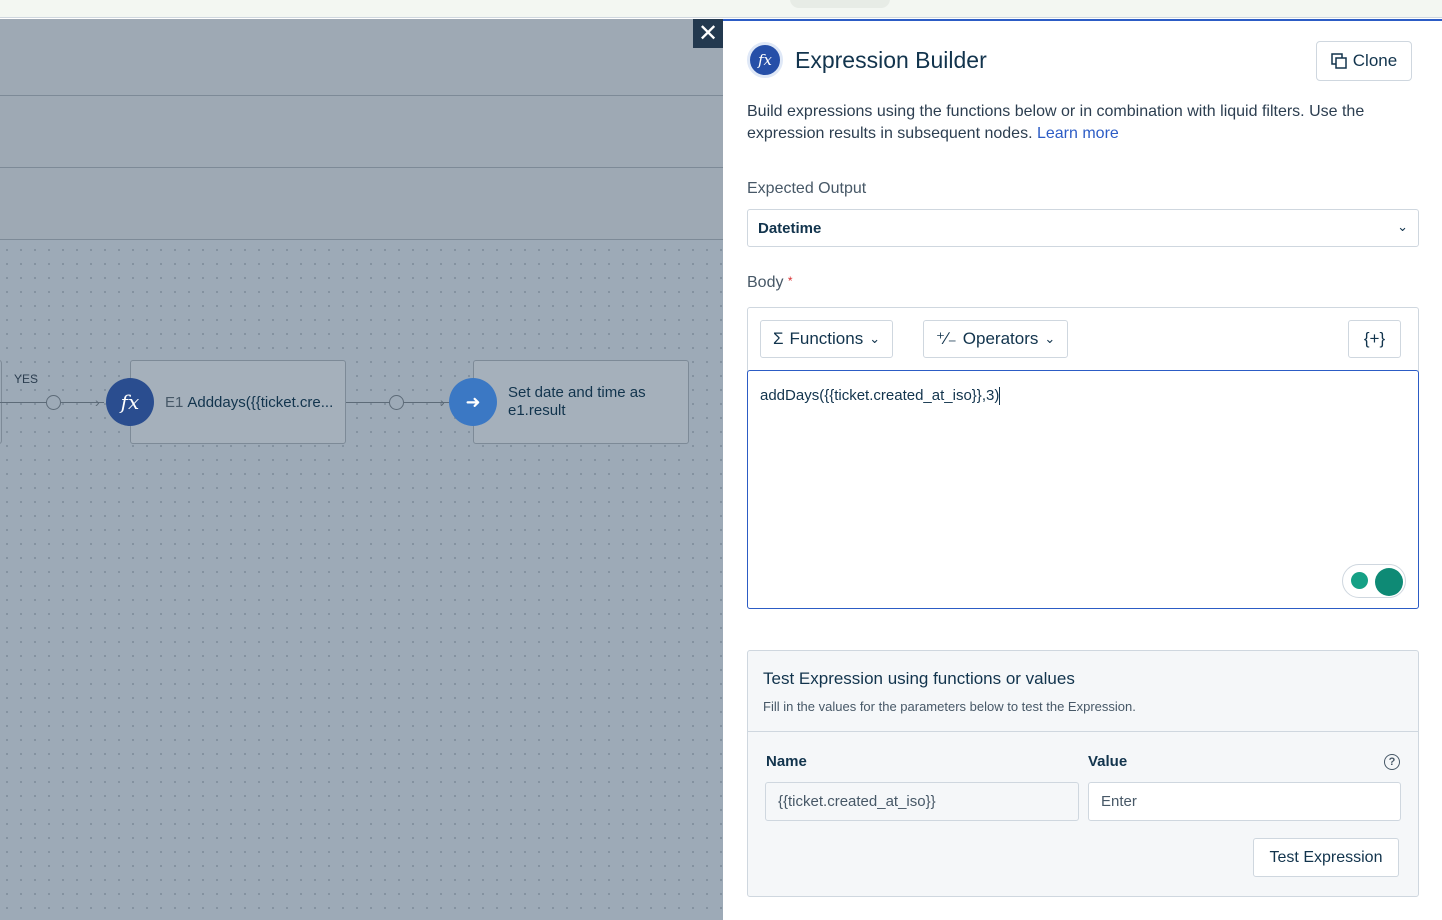 This screenshot has width=1442, height=920. What do you see at coordinates (1359, 580) in the screenshot?
I see `lightbulb-icon` at bounding box center [1359, 580].